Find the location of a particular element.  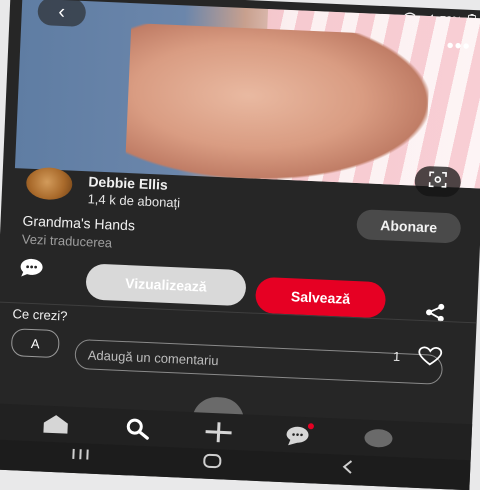

back-icon: ‹ is located at coordinates (61, 11).